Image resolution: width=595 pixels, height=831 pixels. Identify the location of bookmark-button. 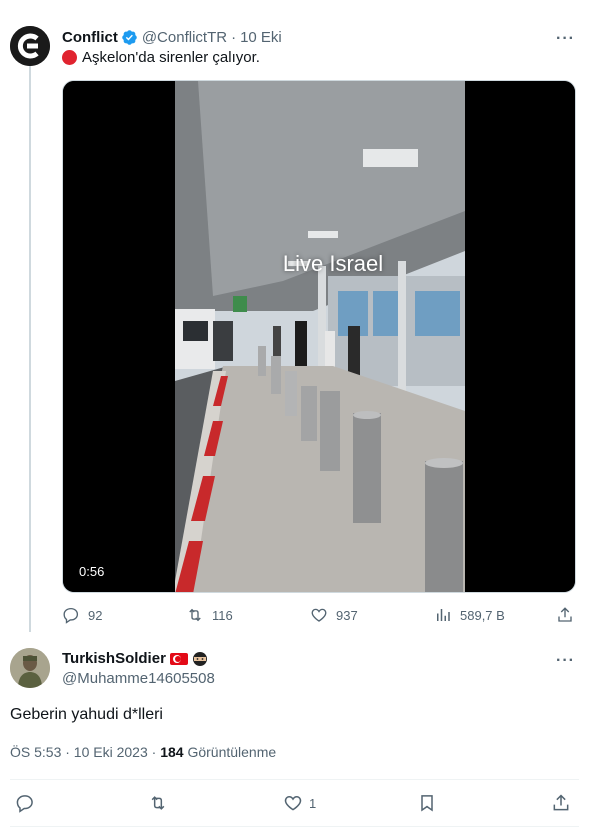
(427, 803).